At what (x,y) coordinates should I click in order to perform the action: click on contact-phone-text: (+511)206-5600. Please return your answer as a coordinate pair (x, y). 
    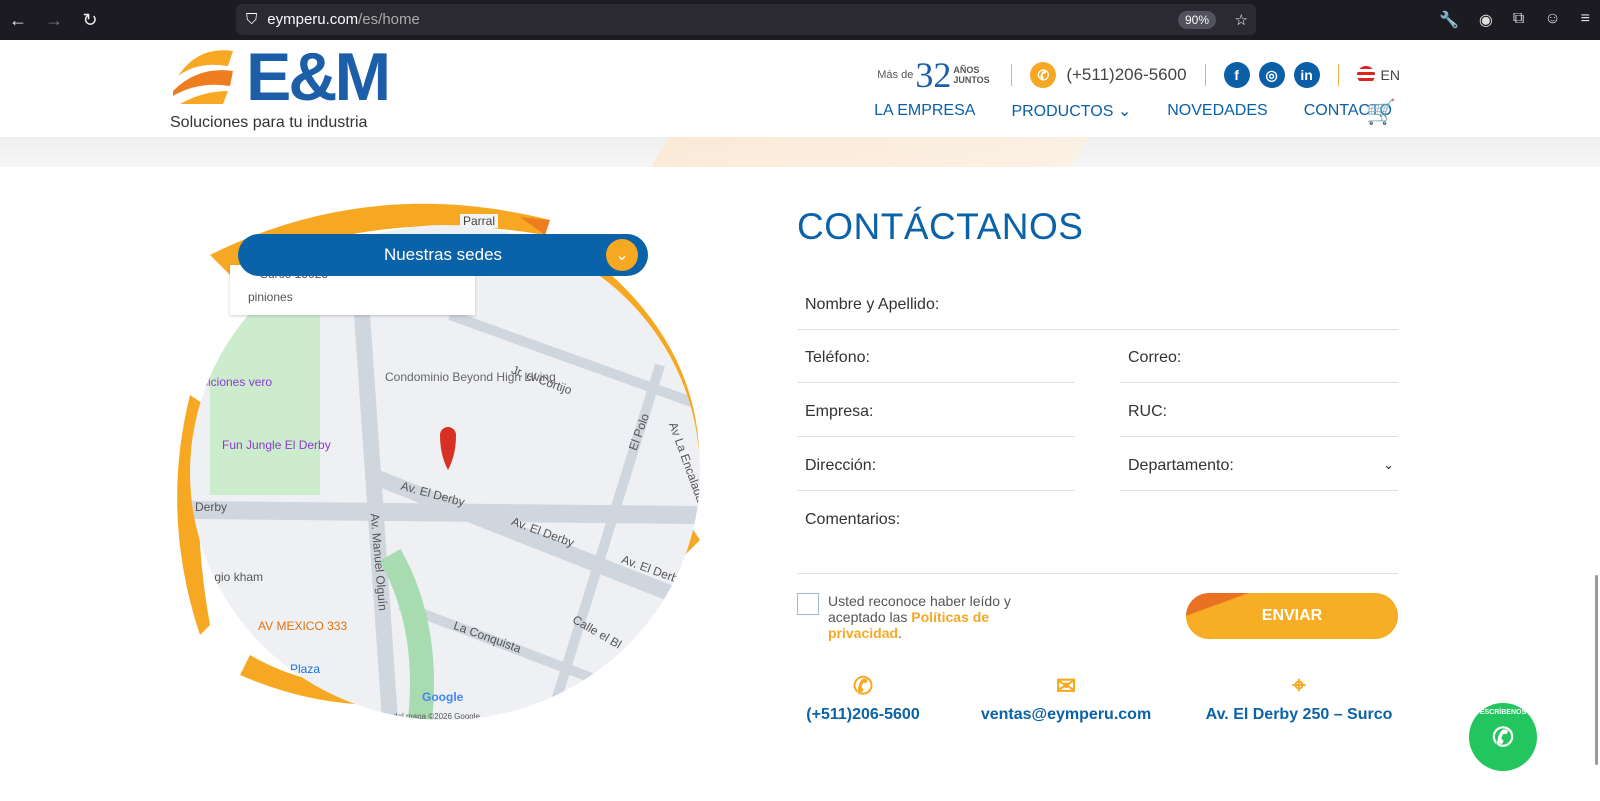
    Looking at the image, I should click on (863, 714).